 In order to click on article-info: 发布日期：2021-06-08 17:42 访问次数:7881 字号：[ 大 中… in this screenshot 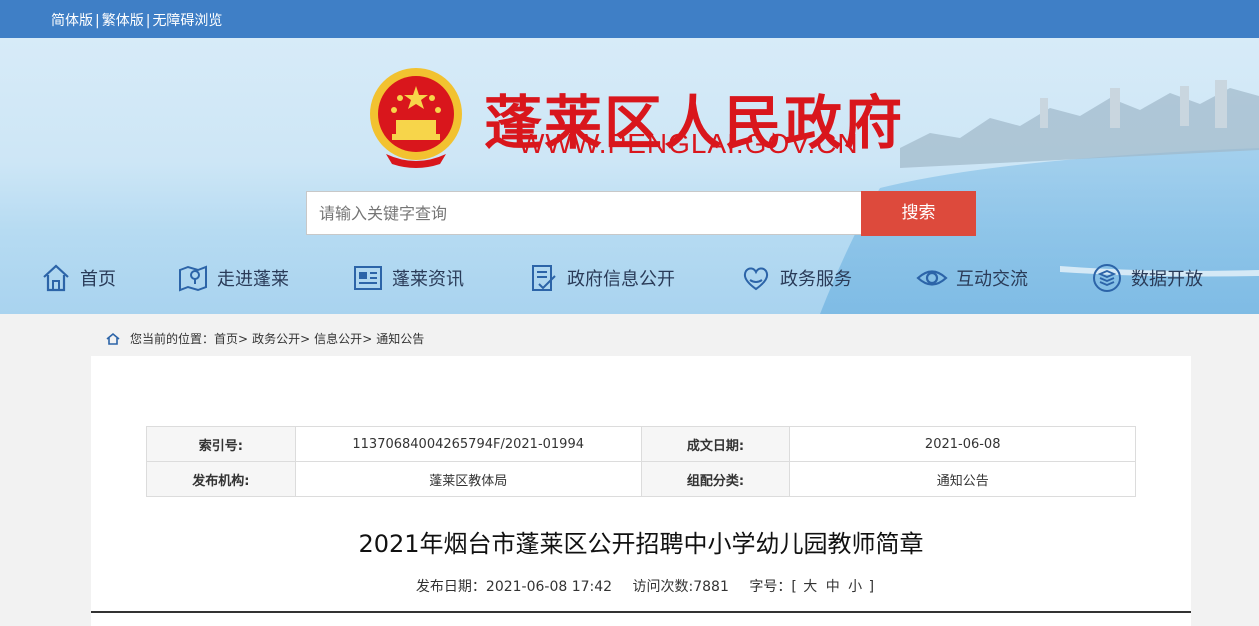, I will do `click(641, 586)`.